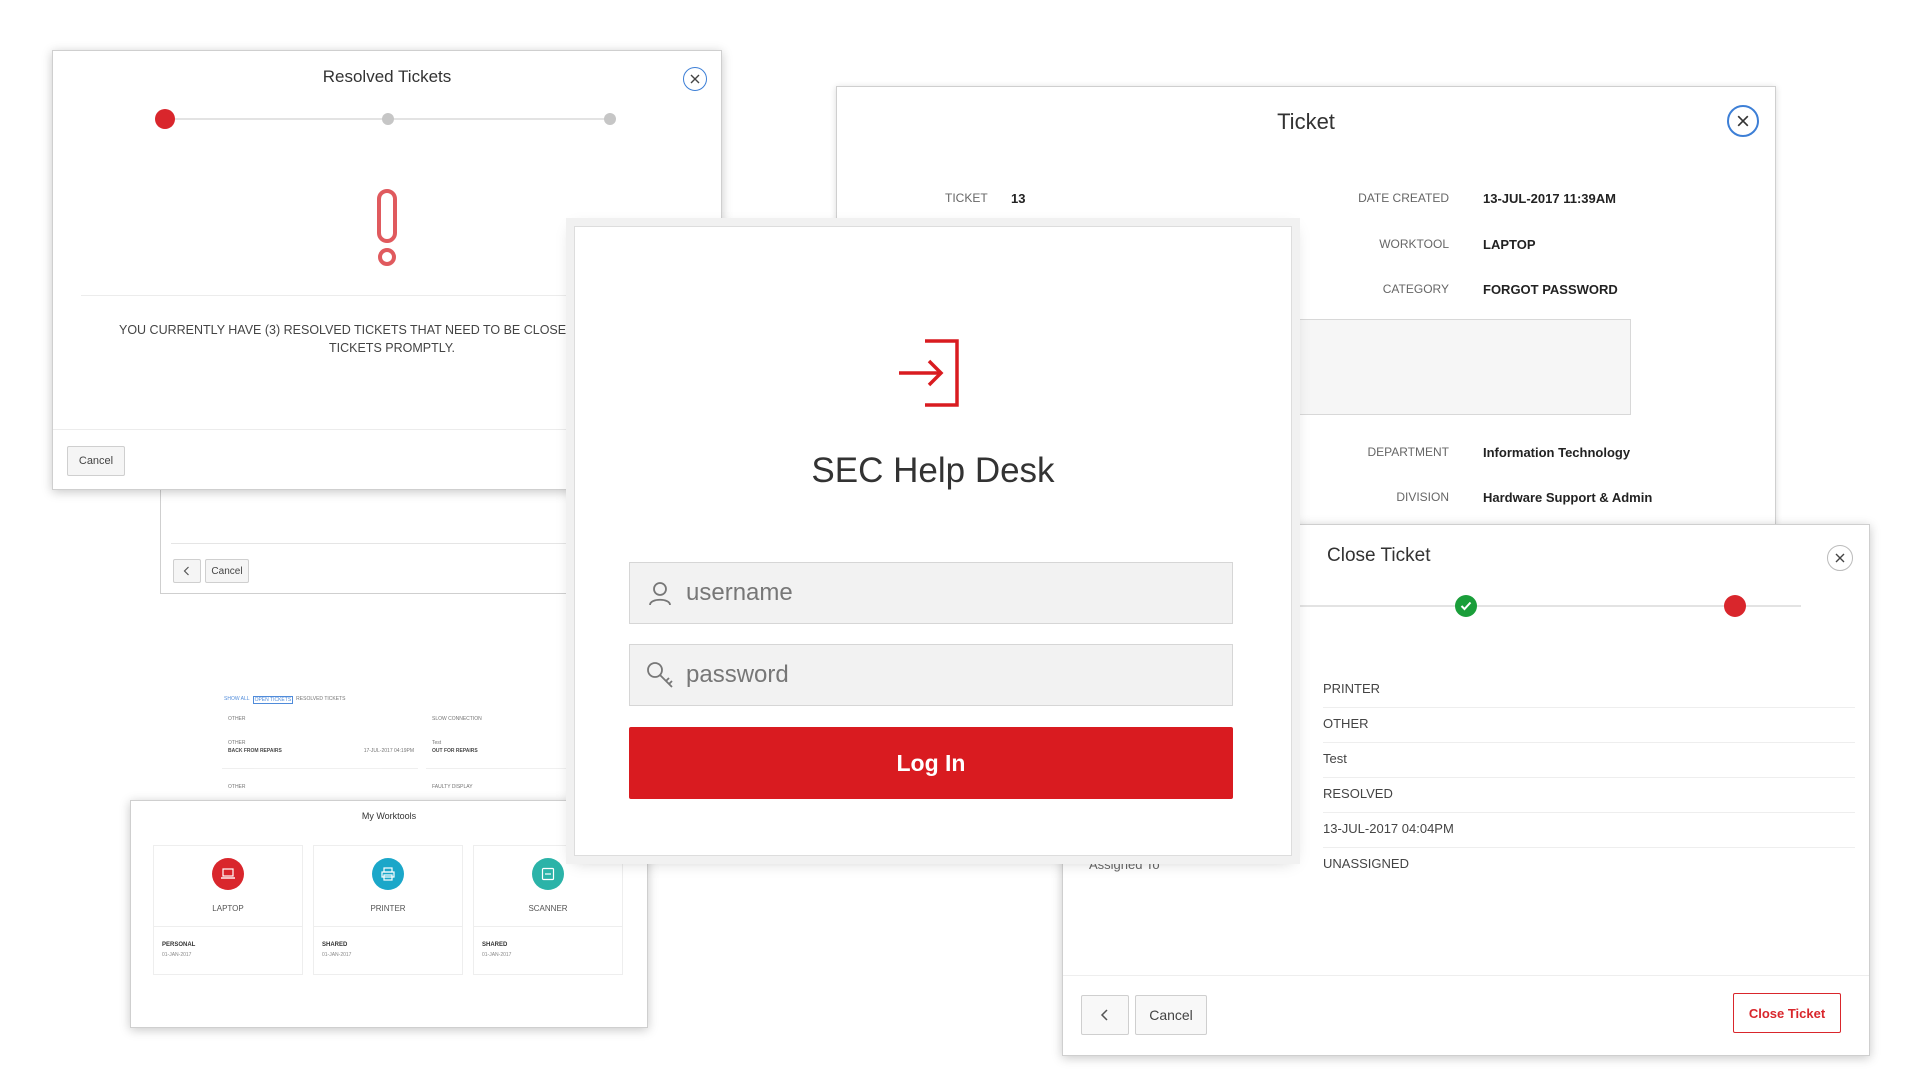 Image resolution: width=1920 pixels, height=1080 pixels. What do you see at coordinates (1366, 863) in the screenshot?
I see `detail-row: UNASSIGNED` at bounding box center [1366, 863].